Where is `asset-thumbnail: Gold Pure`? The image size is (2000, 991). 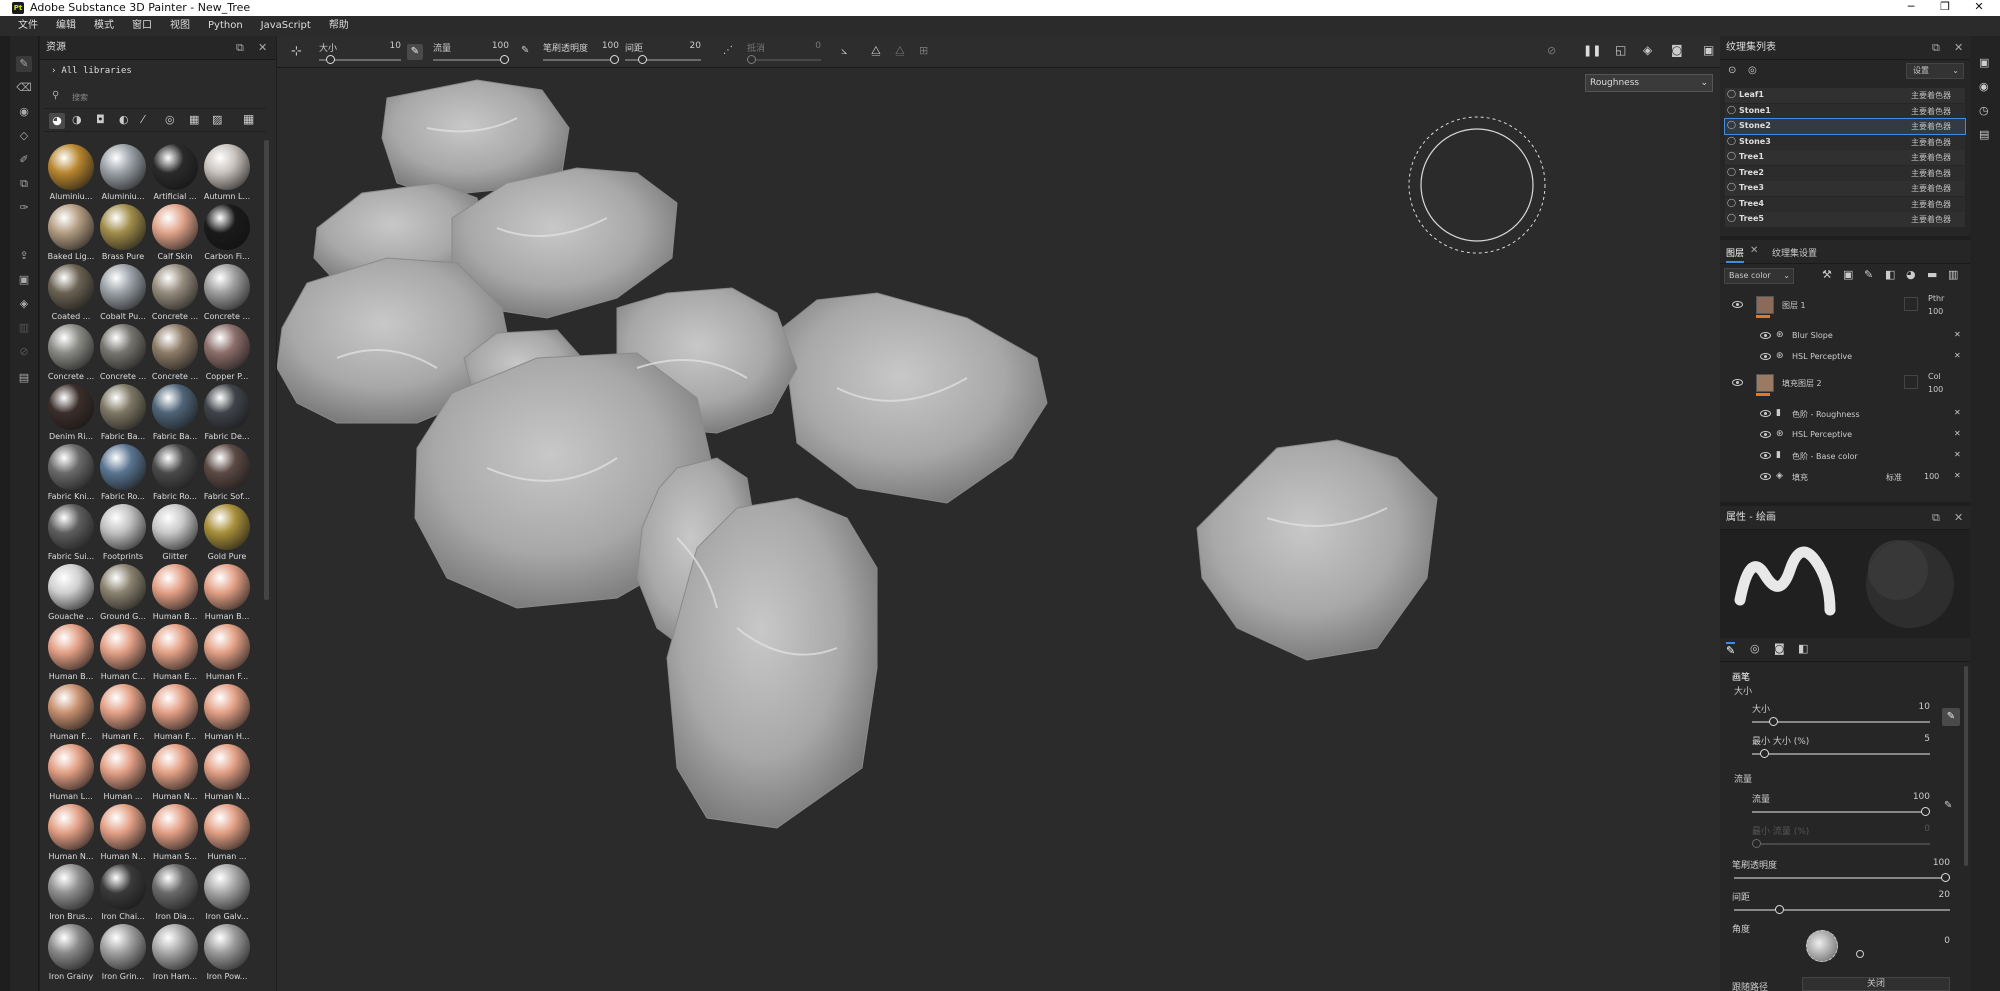 asset-thumbnail: Gold Pure is located at coordinates (227, 534).